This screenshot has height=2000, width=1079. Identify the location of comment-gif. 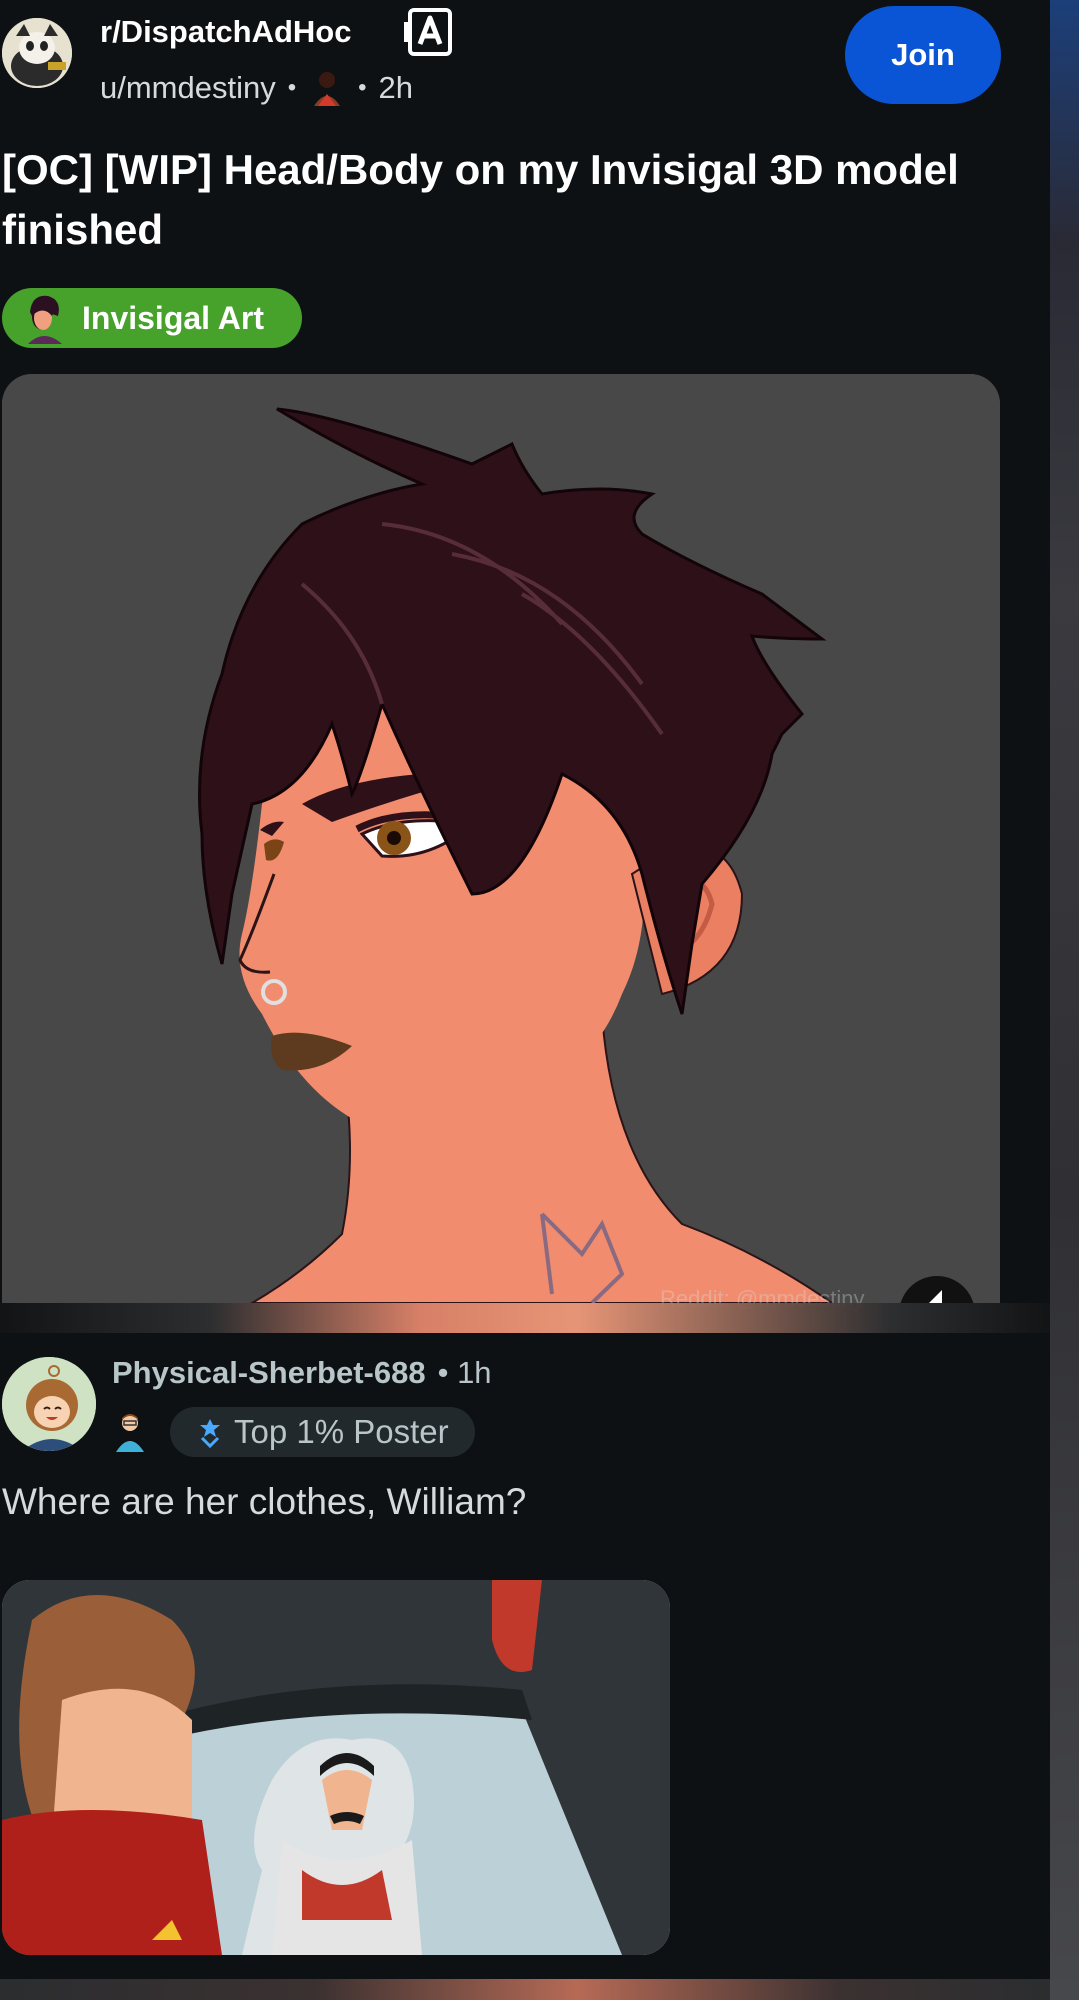
(336, 1767).